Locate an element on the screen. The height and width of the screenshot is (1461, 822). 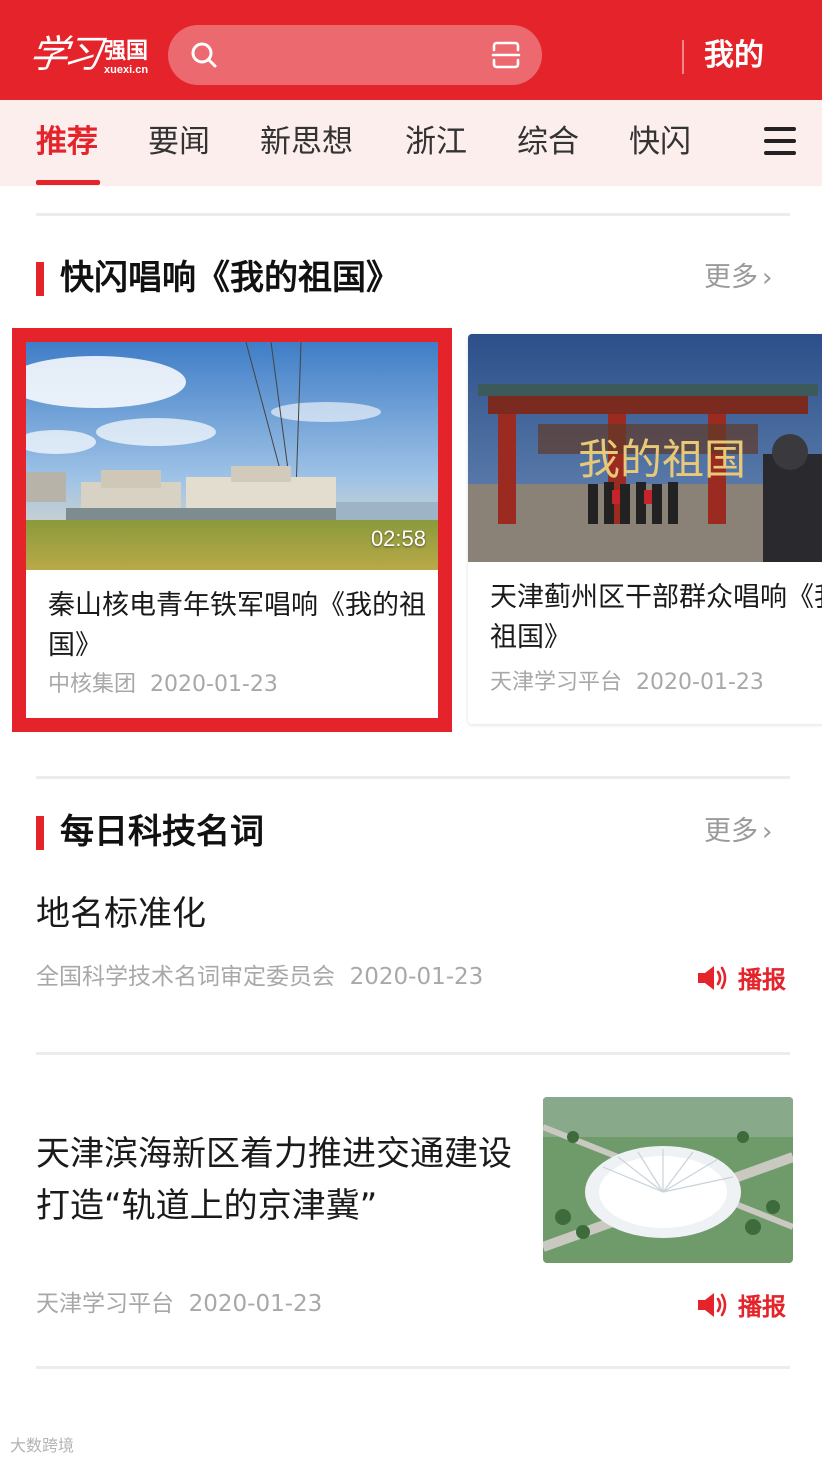
card-title: 秦山核电青年铁军唱响《我的祖国》 is located at coordinates (237, 625).